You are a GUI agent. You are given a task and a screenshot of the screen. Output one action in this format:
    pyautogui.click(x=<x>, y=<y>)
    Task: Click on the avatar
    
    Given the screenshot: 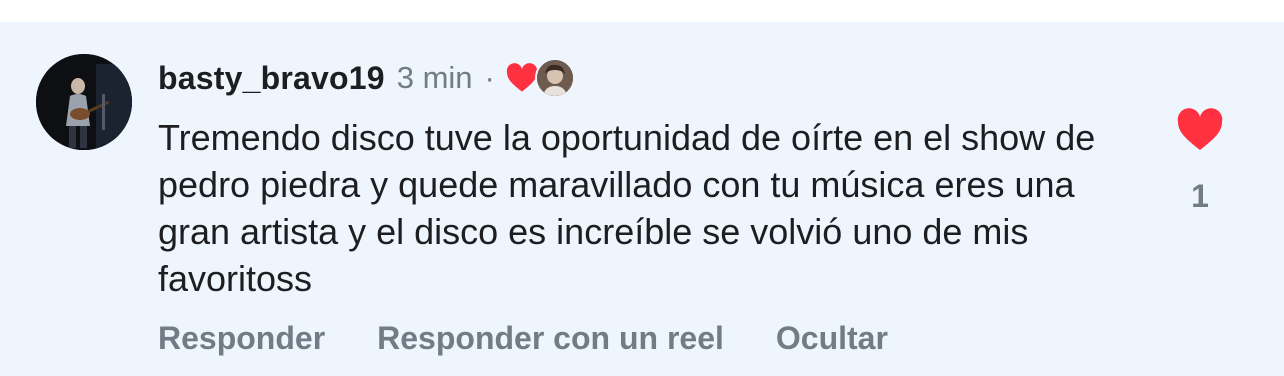 What is the action you would take?
    pyautogui.click(x=84, y=102)
    